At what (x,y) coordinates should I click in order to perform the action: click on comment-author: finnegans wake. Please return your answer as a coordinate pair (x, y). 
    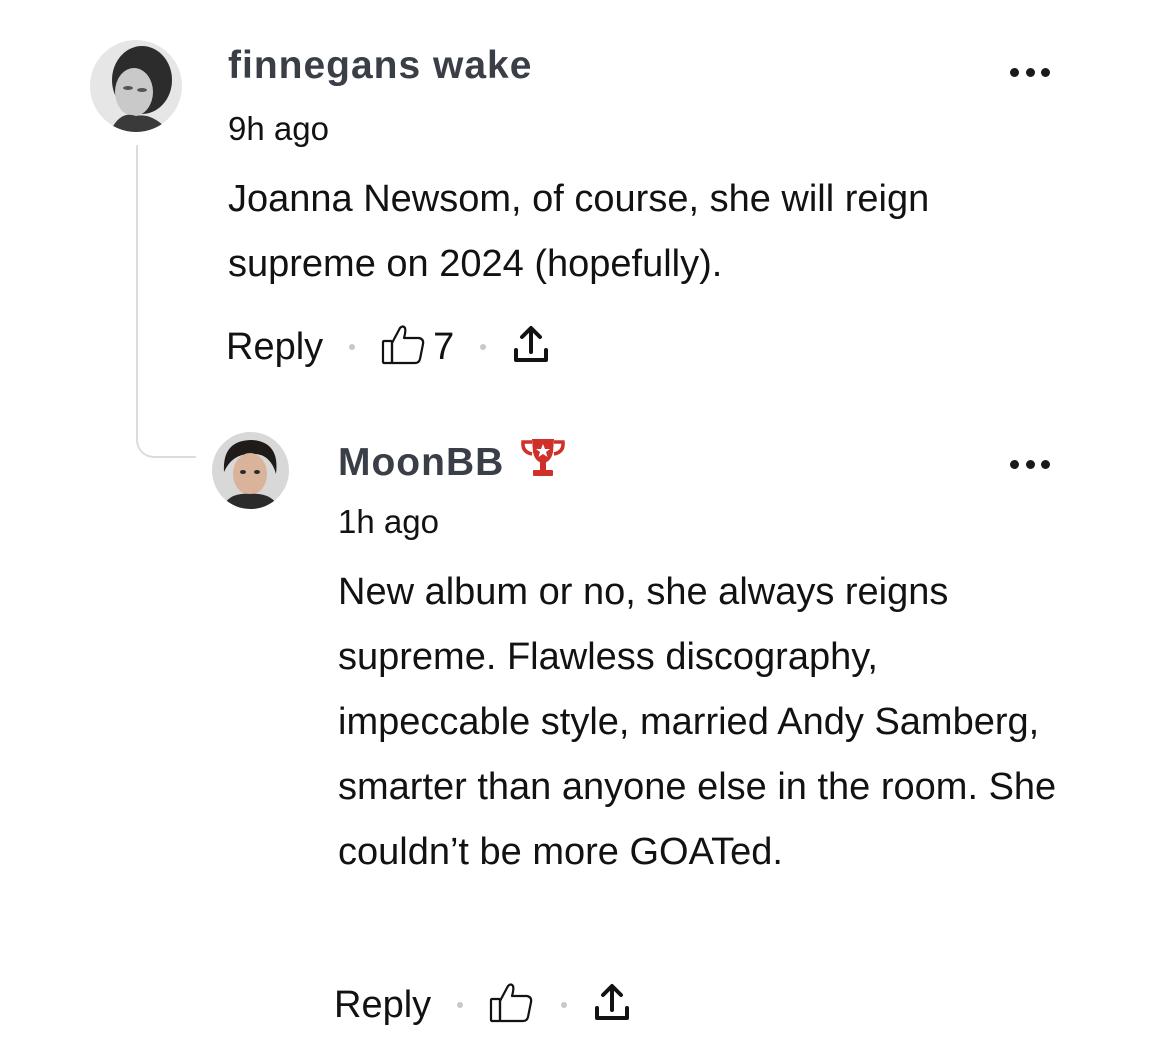
    Looking at the image, I should click on (380, 66).